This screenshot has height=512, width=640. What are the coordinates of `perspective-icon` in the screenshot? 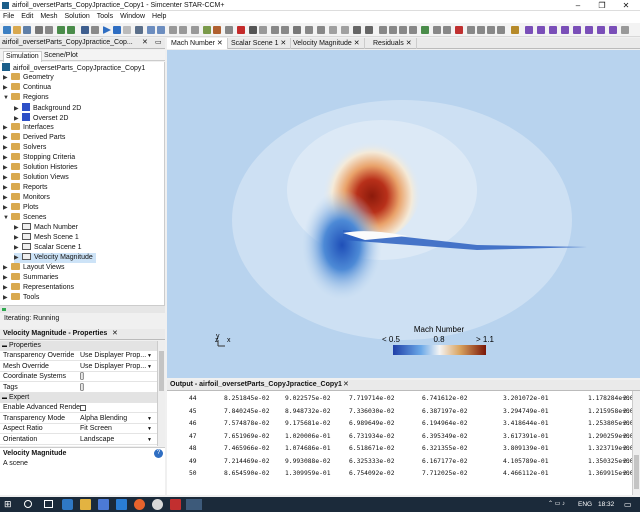 It's located at (437, 30).